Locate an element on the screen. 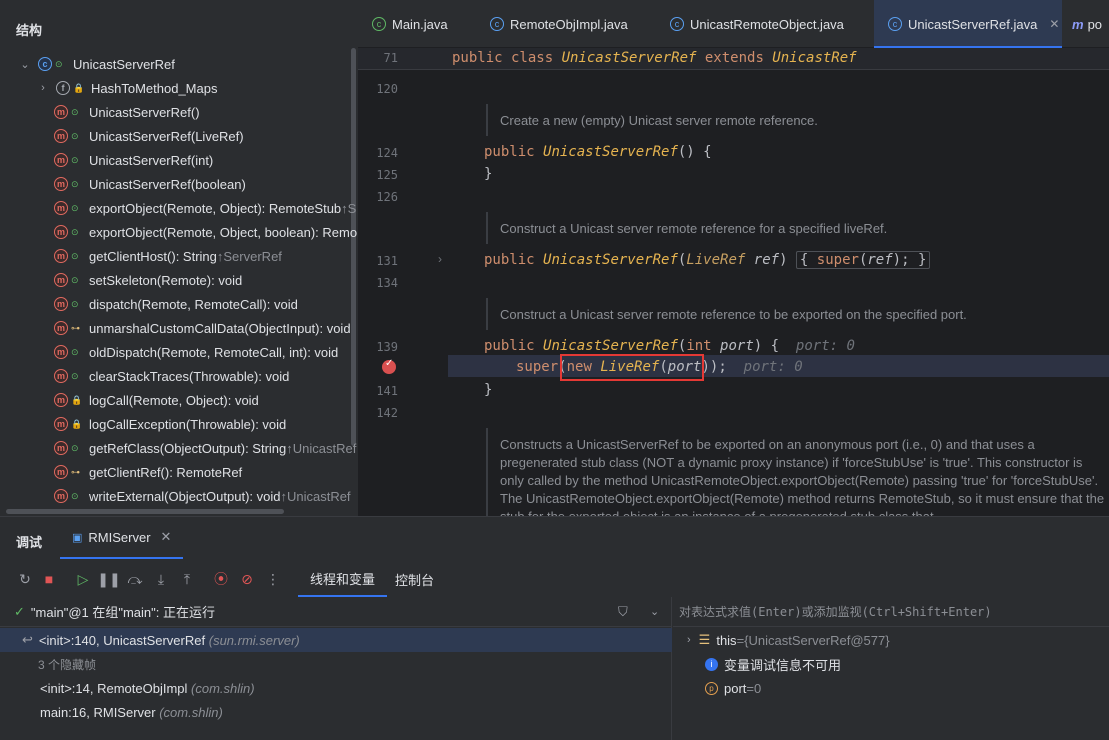 This screenshot has width=1109, height=740. resume-icon: ▷ is located at coordinates (83, 579).